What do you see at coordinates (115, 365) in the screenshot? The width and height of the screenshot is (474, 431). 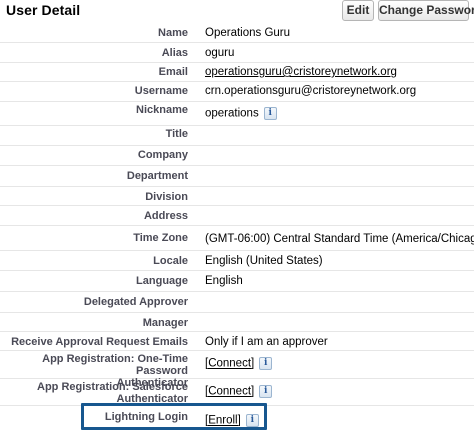 I see `label-line-1: App Registration: One-Time Password` at bounding box center [115, 365].